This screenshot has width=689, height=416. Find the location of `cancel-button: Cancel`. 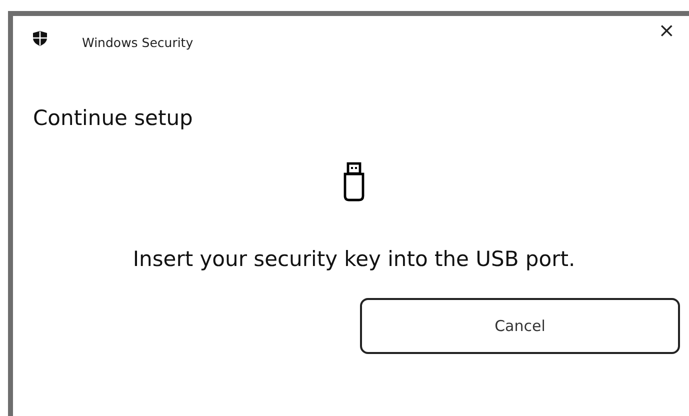

cancel-button: Cancel is located at coordinates (520, 326).